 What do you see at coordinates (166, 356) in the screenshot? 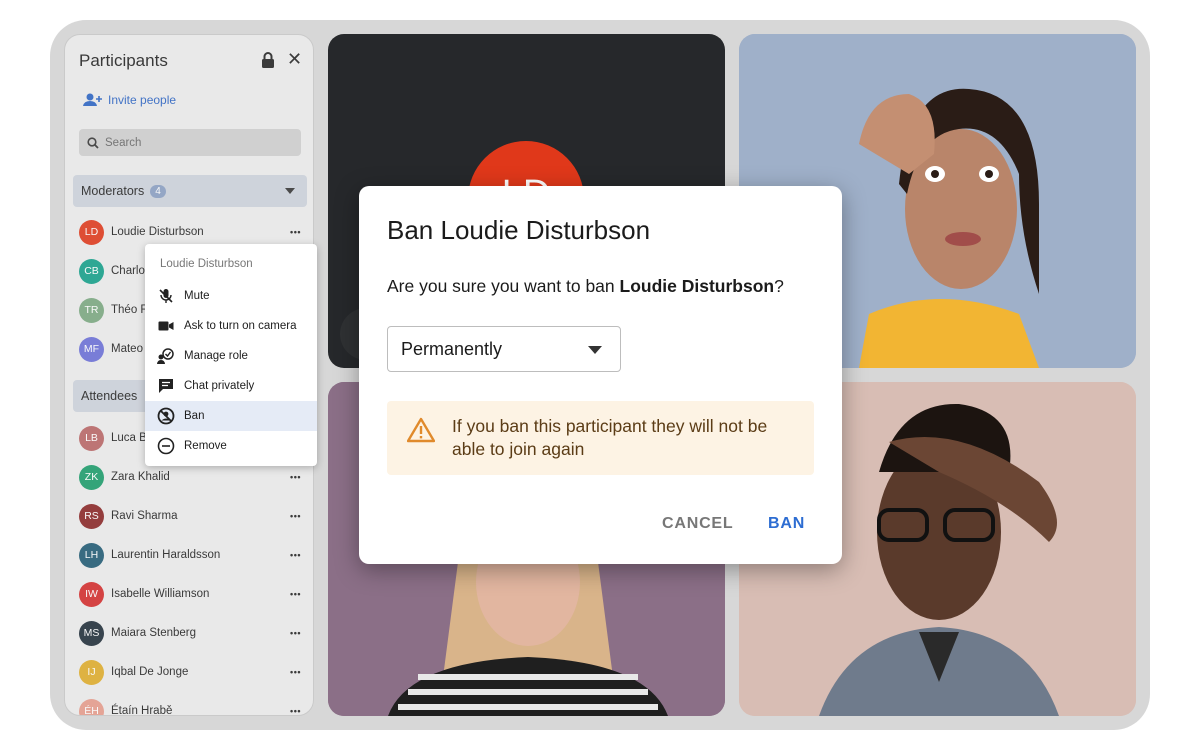
I see `manage-role-icon` at bounding box center [166, 356].